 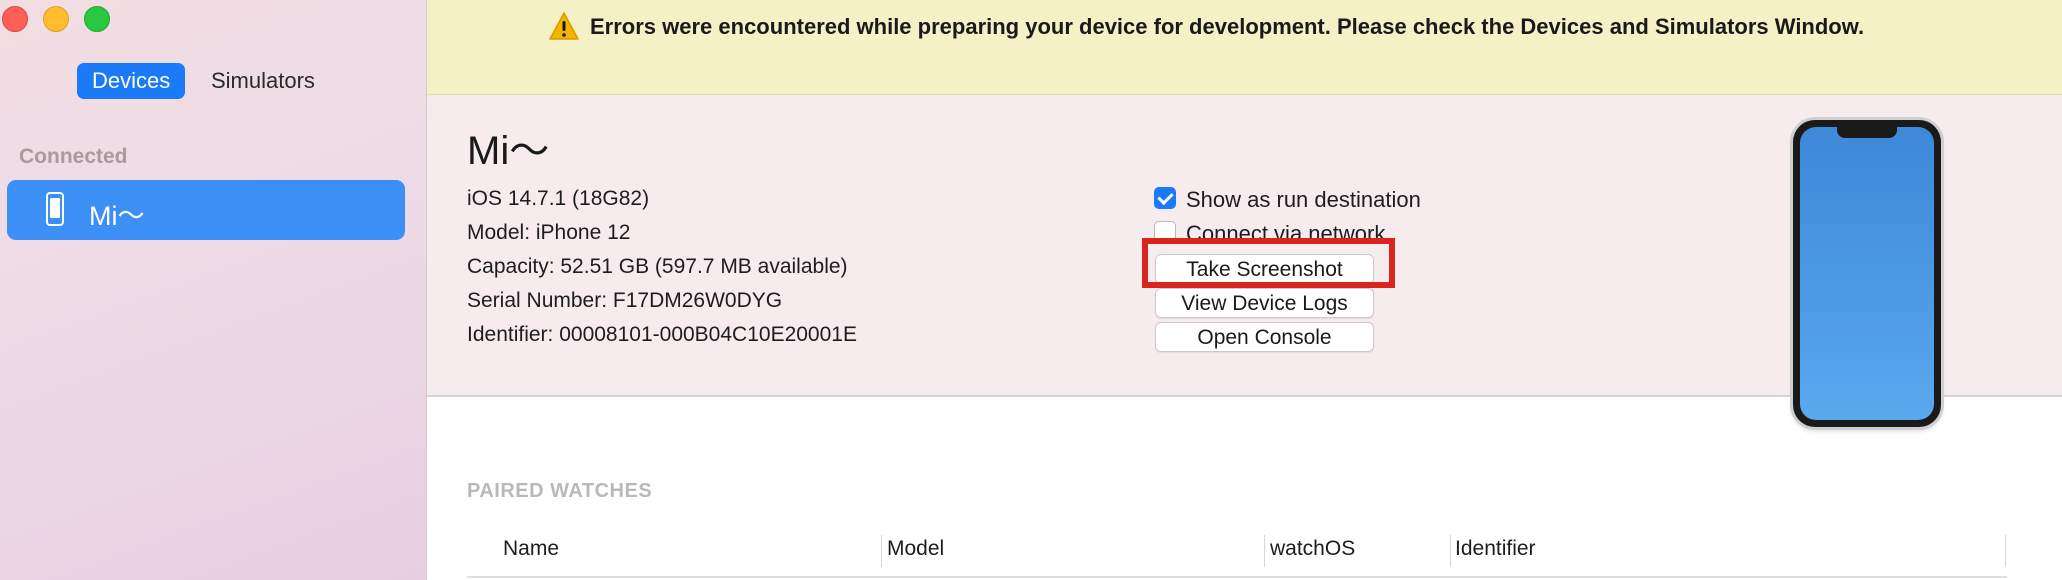 What do you see at coordinates (1495, 549) in the screenshot?
I see `column-header-identifier: Identifier` at bounding box center [1495, 549].